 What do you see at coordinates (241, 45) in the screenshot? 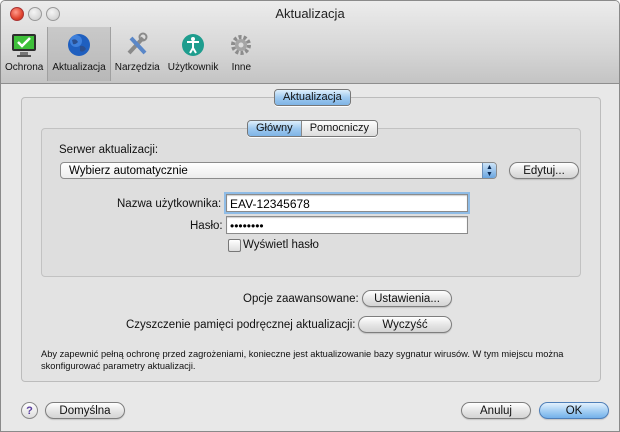
I see `gear-icon` at bounding box center [241, 45].